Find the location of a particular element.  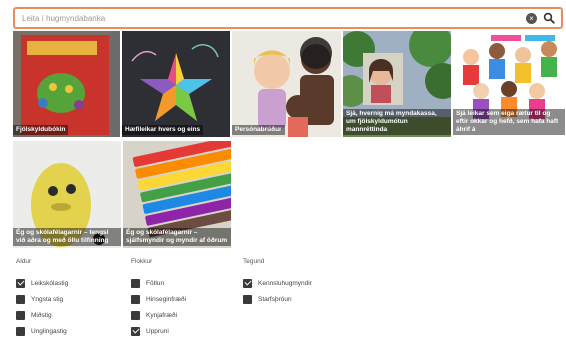

filter-heading: Aldur is located at coordinates (24, 261).